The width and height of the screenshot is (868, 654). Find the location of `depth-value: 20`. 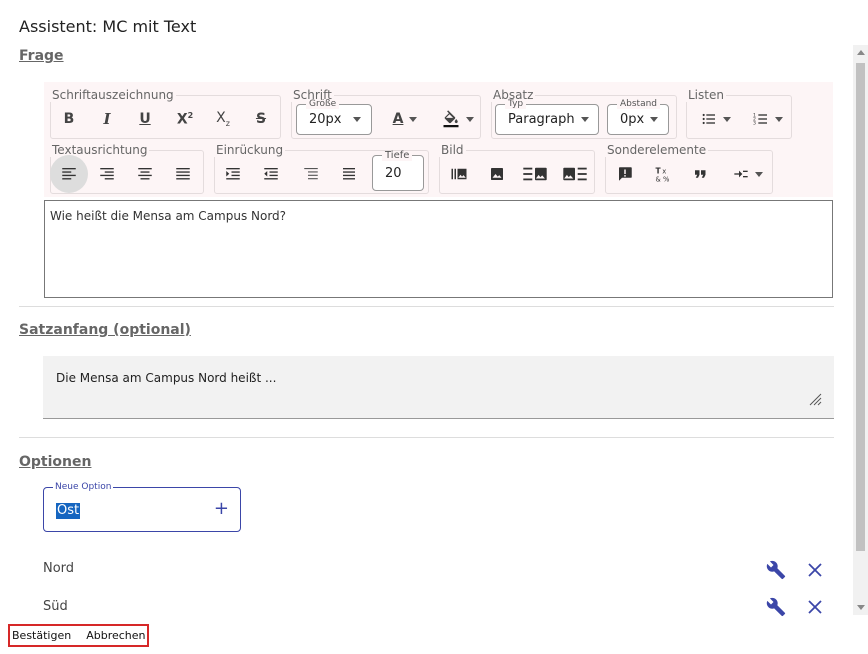

depth-value: 20 is located at coordinates (393, 173).